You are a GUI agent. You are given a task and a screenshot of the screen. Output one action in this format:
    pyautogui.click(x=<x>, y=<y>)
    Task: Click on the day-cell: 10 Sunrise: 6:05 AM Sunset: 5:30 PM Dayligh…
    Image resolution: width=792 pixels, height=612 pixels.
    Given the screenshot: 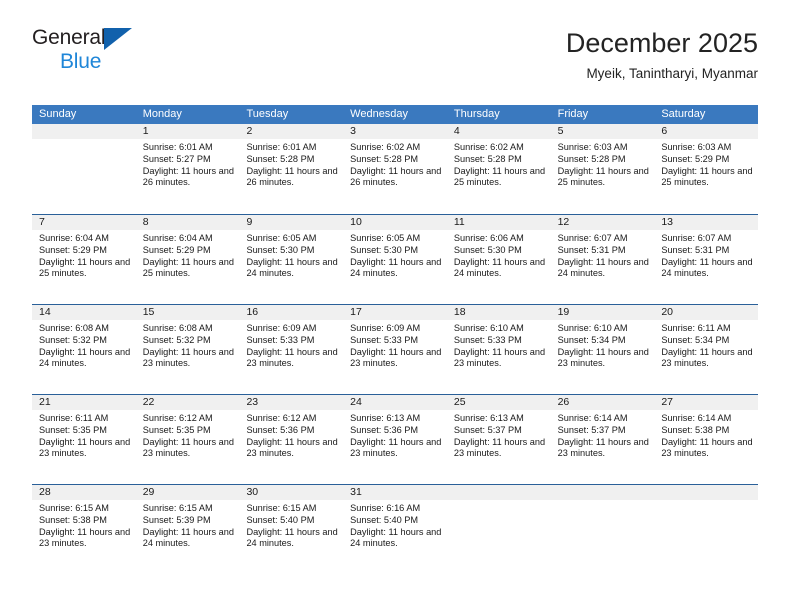 What is the action you would take?
    pyautogui.click(x=395, y=259)
    